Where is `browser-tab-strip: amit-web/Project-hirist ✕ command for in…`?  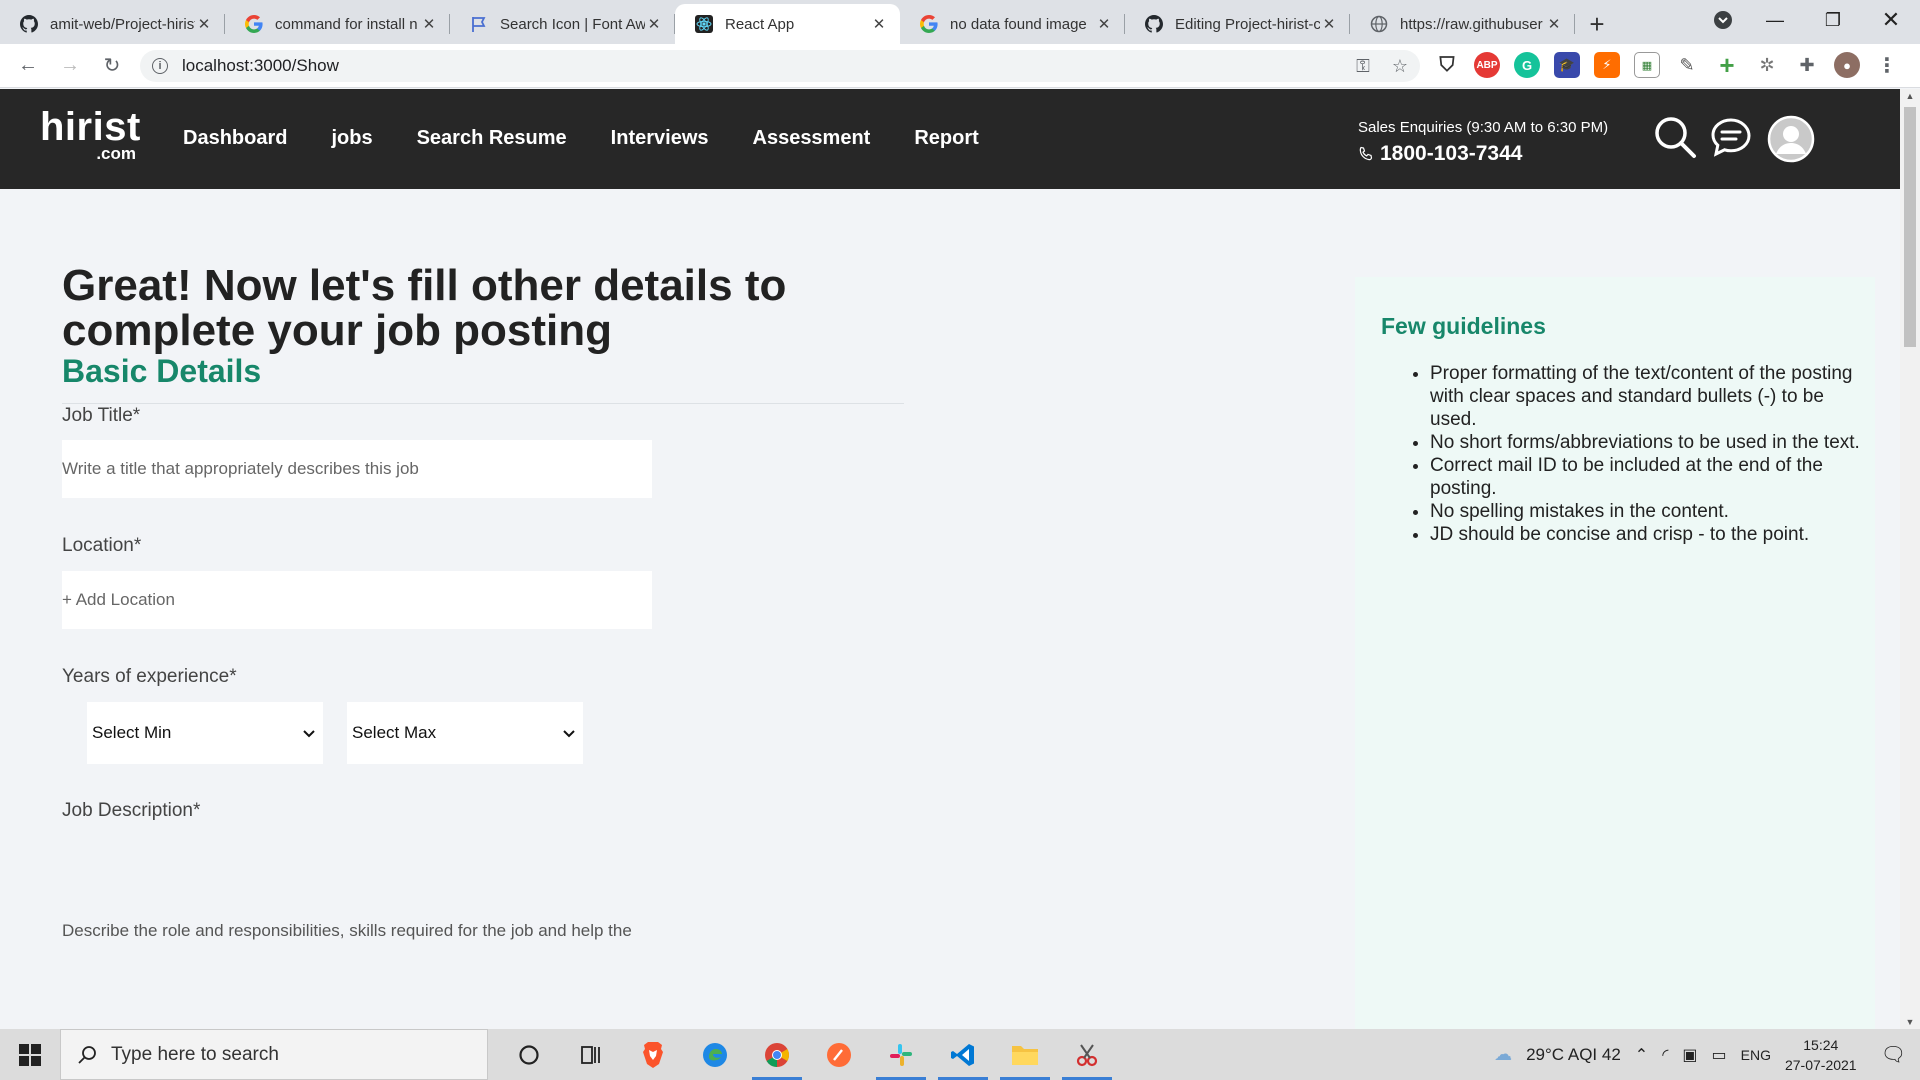
browser-tab-strip: amit-web/Project-hirist ✕ command for in… is located at coordinates (960, 22).